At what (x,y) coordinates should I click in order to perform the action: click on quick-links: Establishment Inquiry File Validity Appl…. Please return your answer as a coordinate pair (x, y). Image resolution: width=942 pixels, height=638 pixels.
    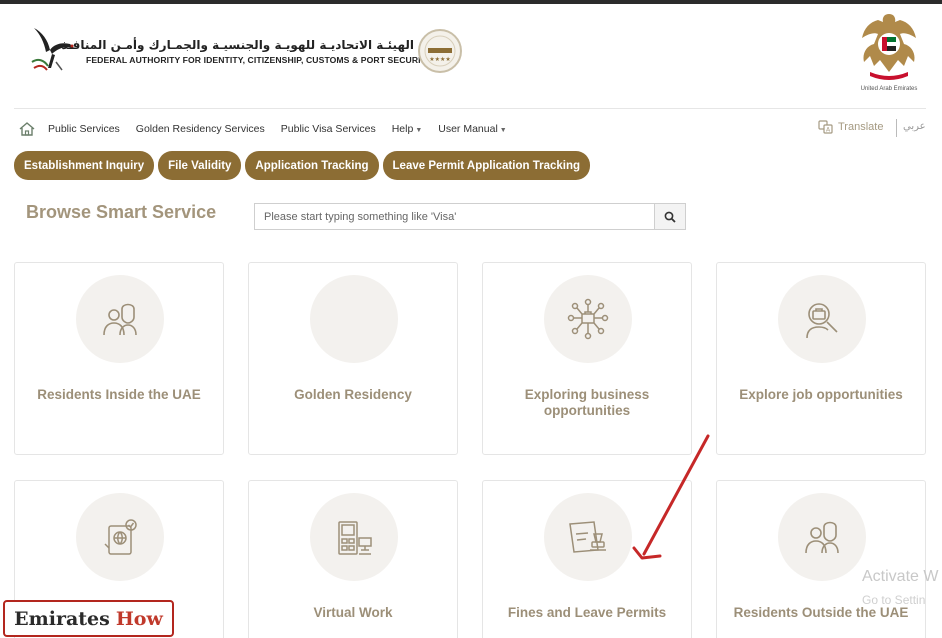
    Looking at the image, I should click on (304, 165).